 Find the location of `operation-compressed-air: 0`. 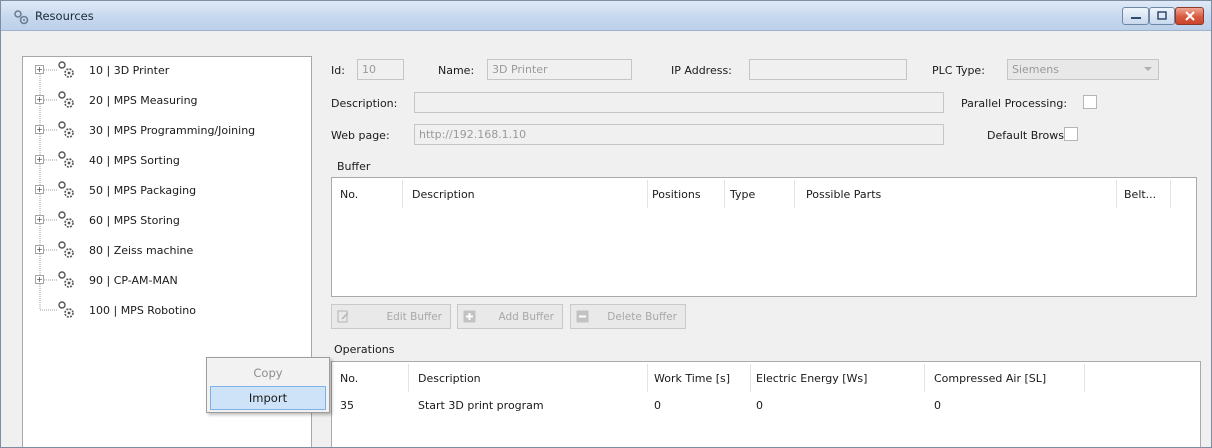

operation-compressed-air: 0 is located at coordinates (937, 405).